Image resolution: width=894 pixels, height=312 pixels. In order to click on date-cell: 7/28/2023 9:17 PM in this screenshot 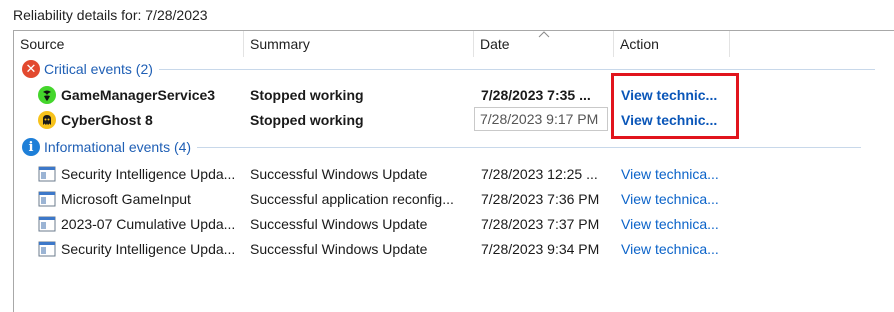, I will do `click(539, 119)`.